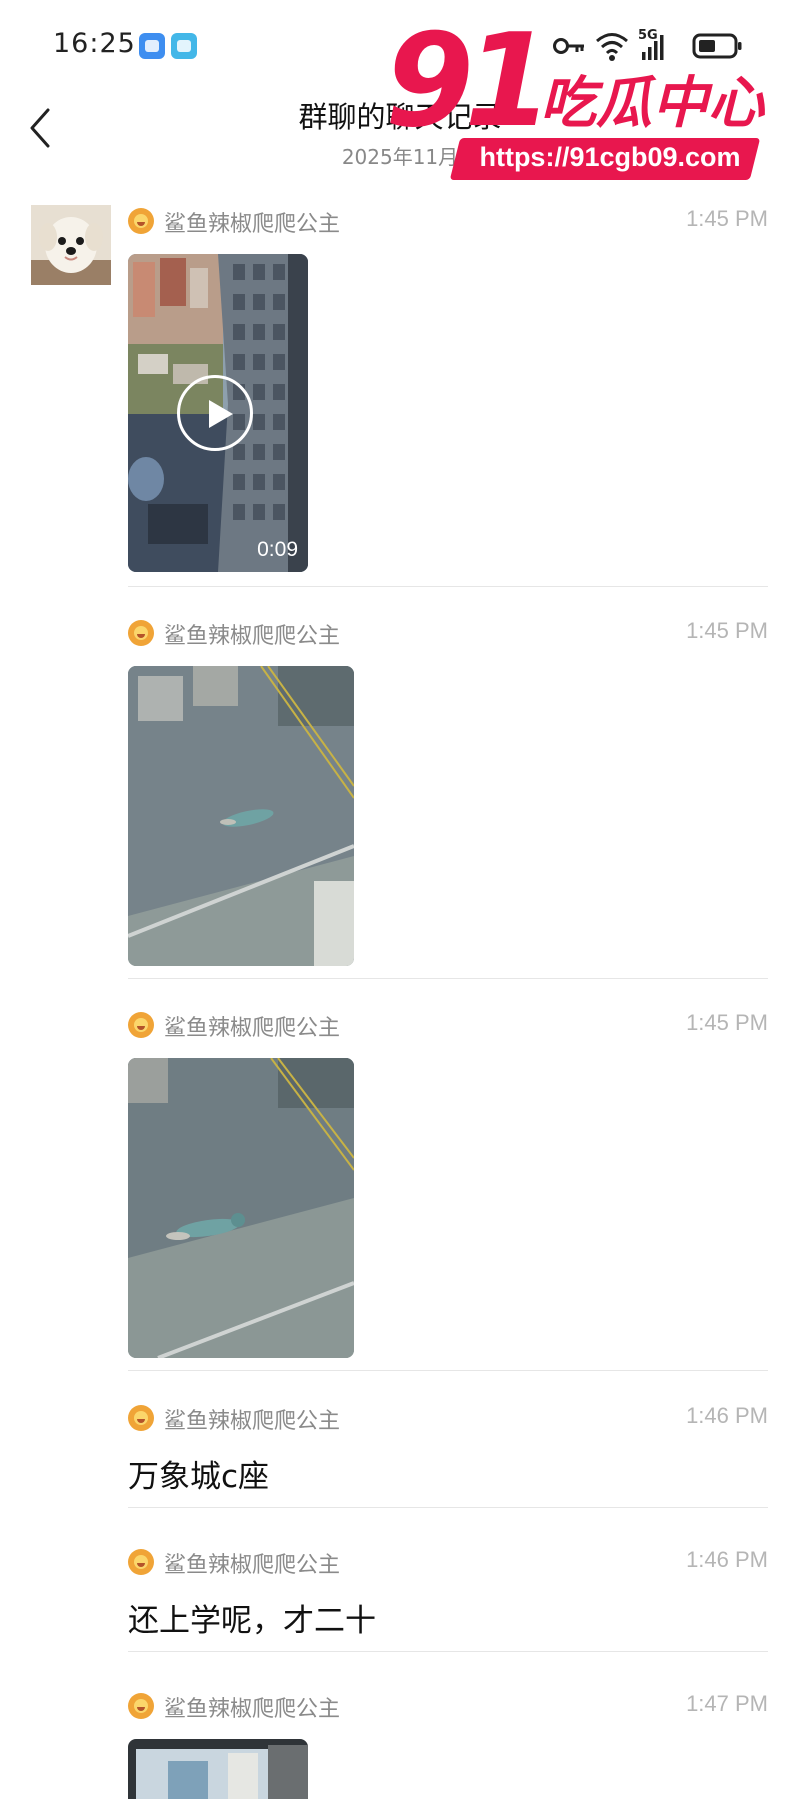 The image size is (800, 1799). What do you see at coordinates (152, 46) in the screenshot?
I see `chat-app-icon` at bounding box center [152, 46].